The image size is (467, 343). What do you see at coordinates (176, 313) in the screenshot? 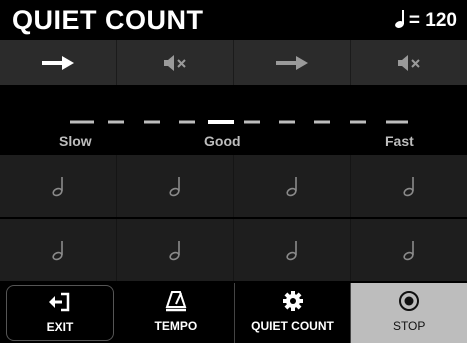
I see `tempo-button: TEMPO` at bounding box center [176, 313].